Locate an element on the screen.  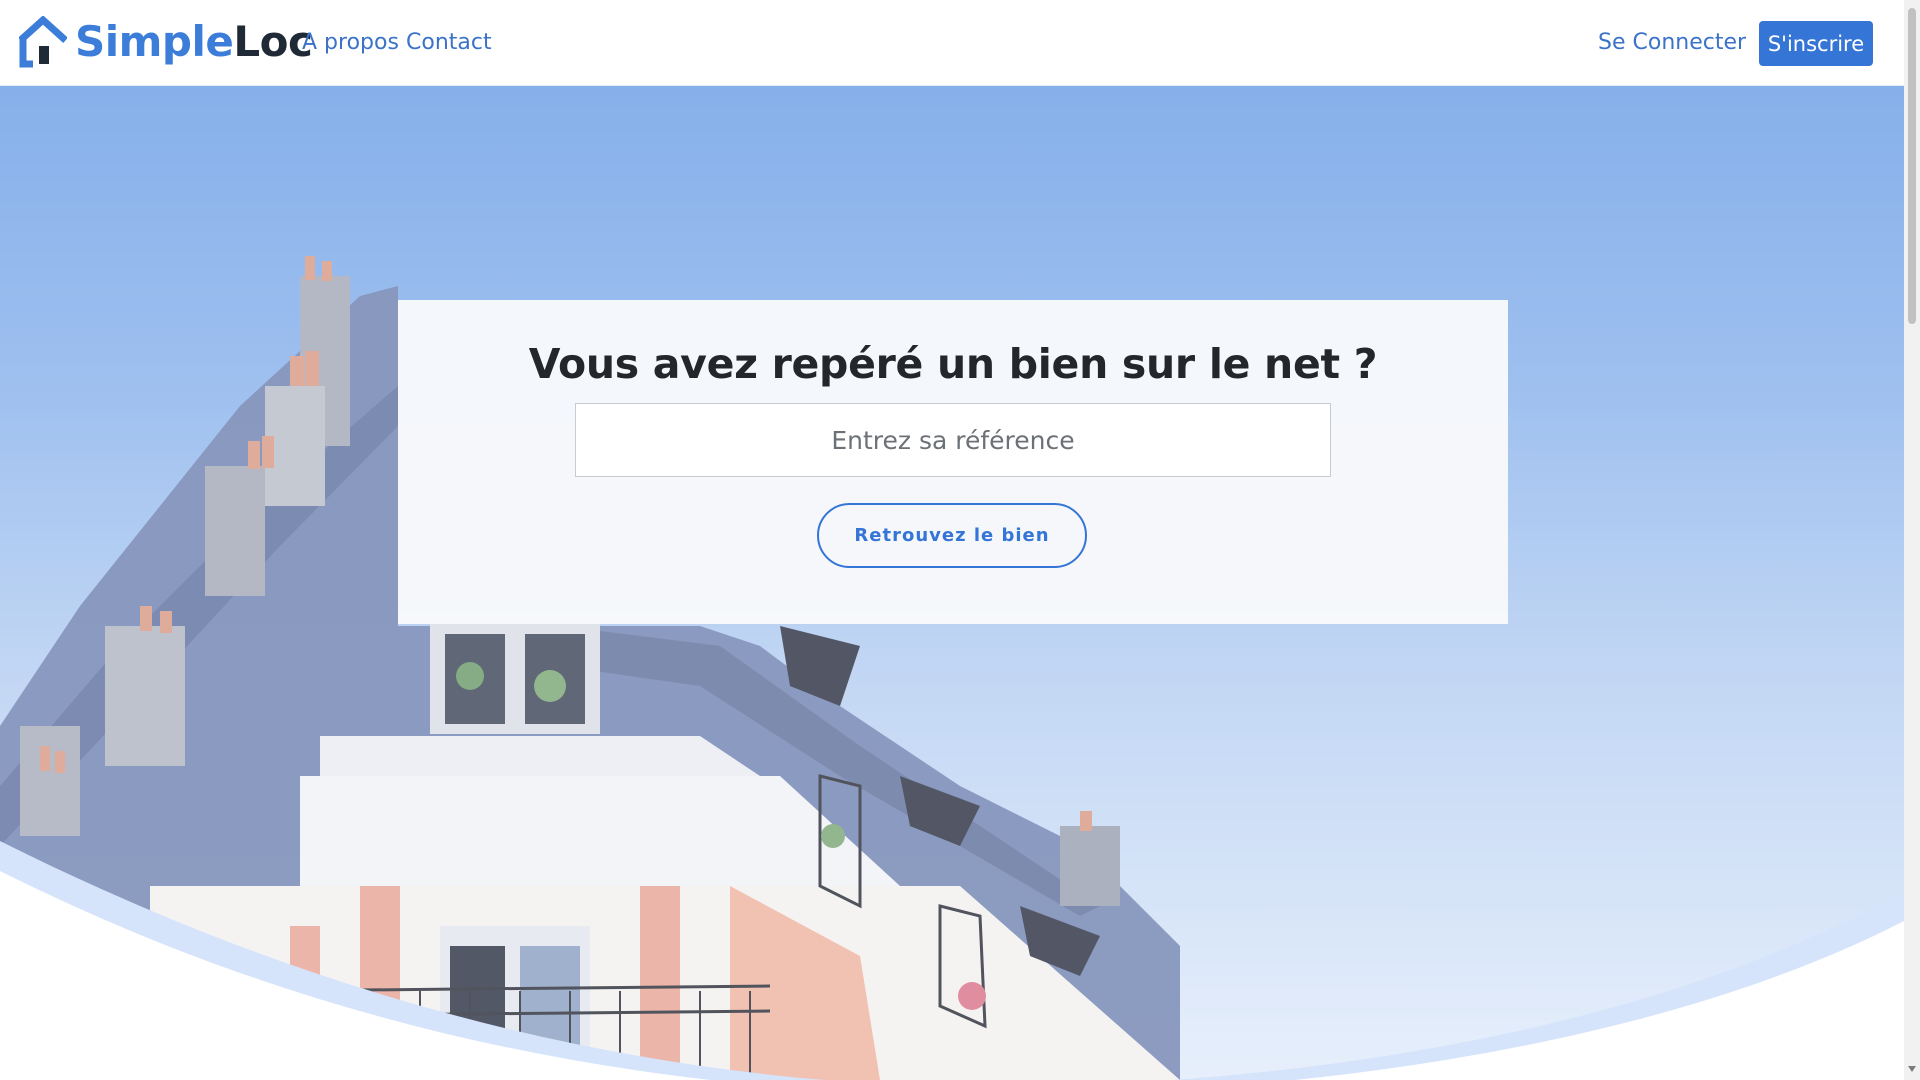
search-title: Vous avez repéré un bien sur le net ? is located at coordinates (953, 364).